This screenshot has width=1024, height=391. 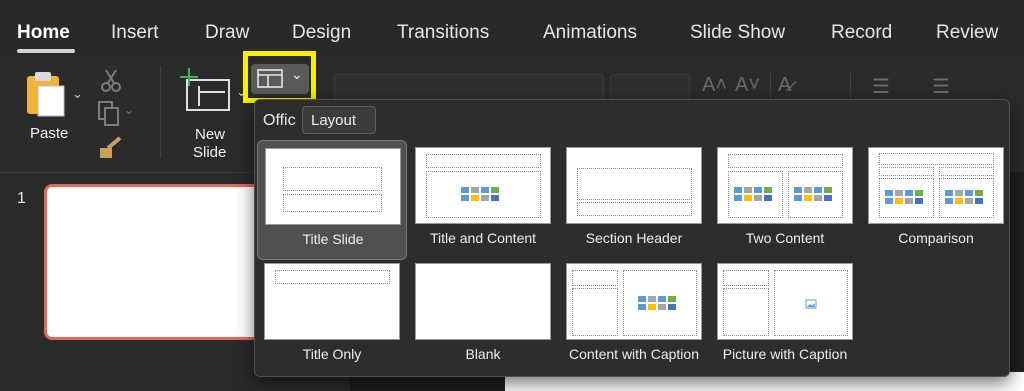 I want to click on paste-dropdown-icon: ⌄, so click(x=77, y=94).